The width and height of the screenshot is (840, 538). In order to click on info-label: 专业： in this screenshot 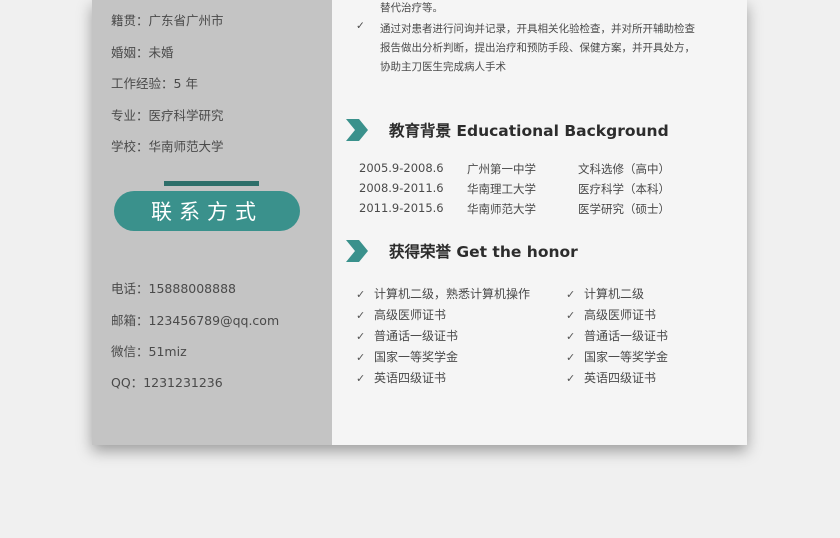, I will do `click(130, 115)`.